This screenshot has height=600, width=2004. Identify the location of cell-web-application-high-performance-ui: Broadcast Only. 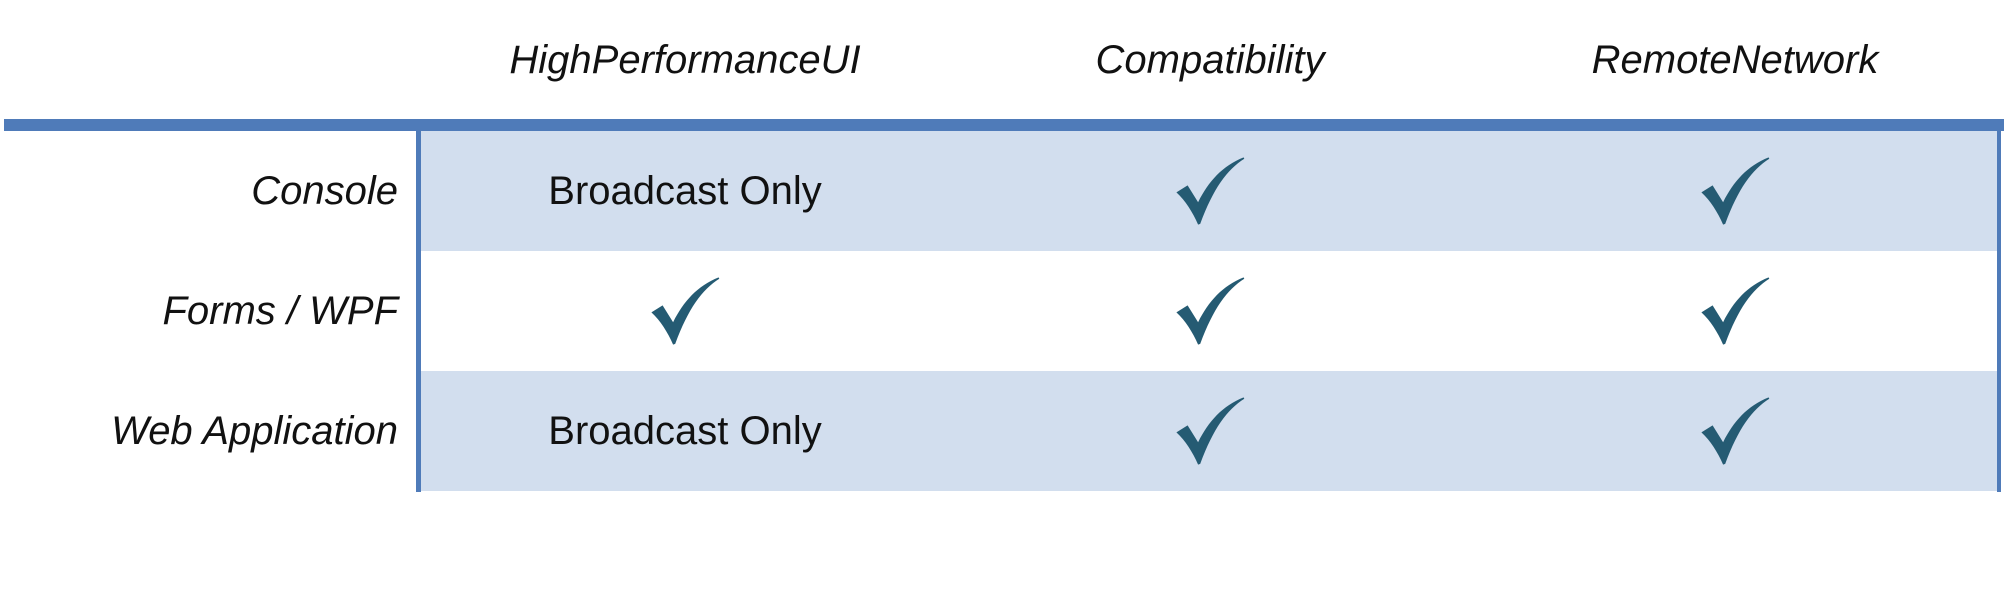
(685, 431).